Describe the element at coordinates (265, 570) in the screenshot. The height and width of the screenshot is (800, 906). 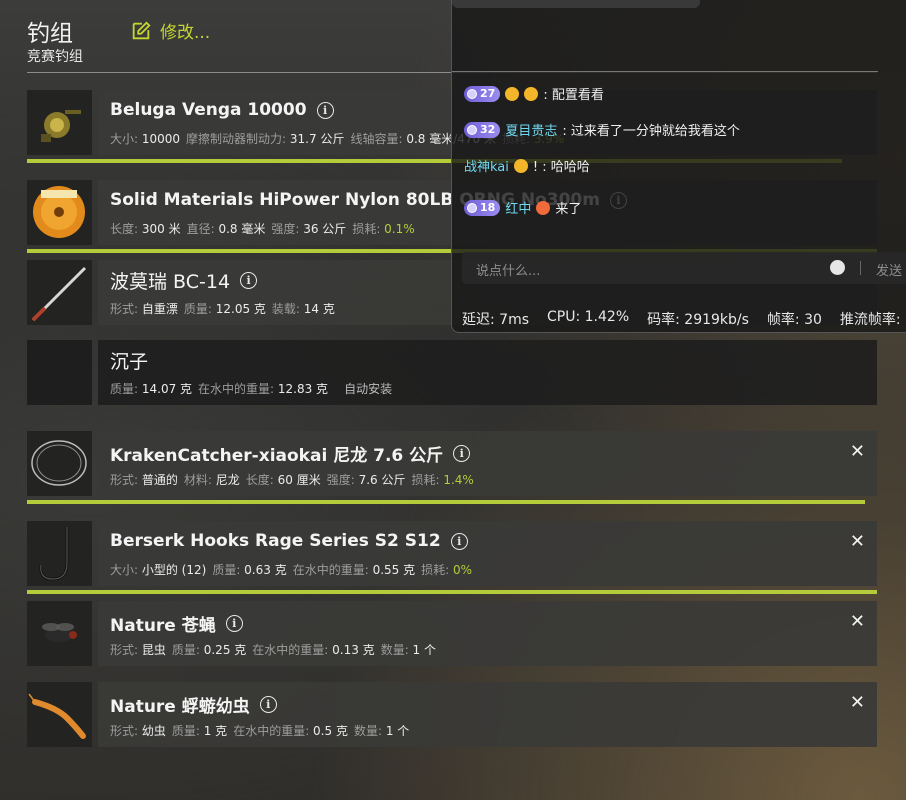
I see `prop-value: 0.63 克` at that location.